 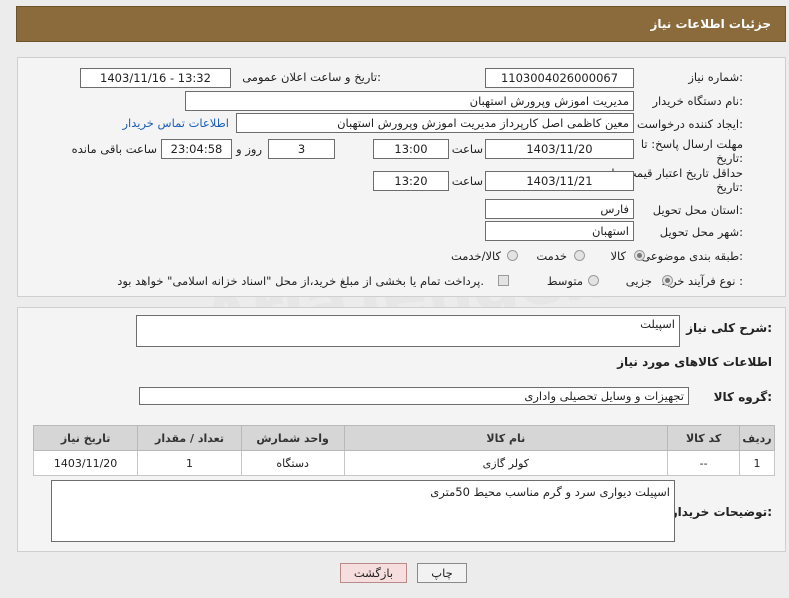 I want to click on process-label: نوع فرآیند خرید :, so click(x=702, y=281).